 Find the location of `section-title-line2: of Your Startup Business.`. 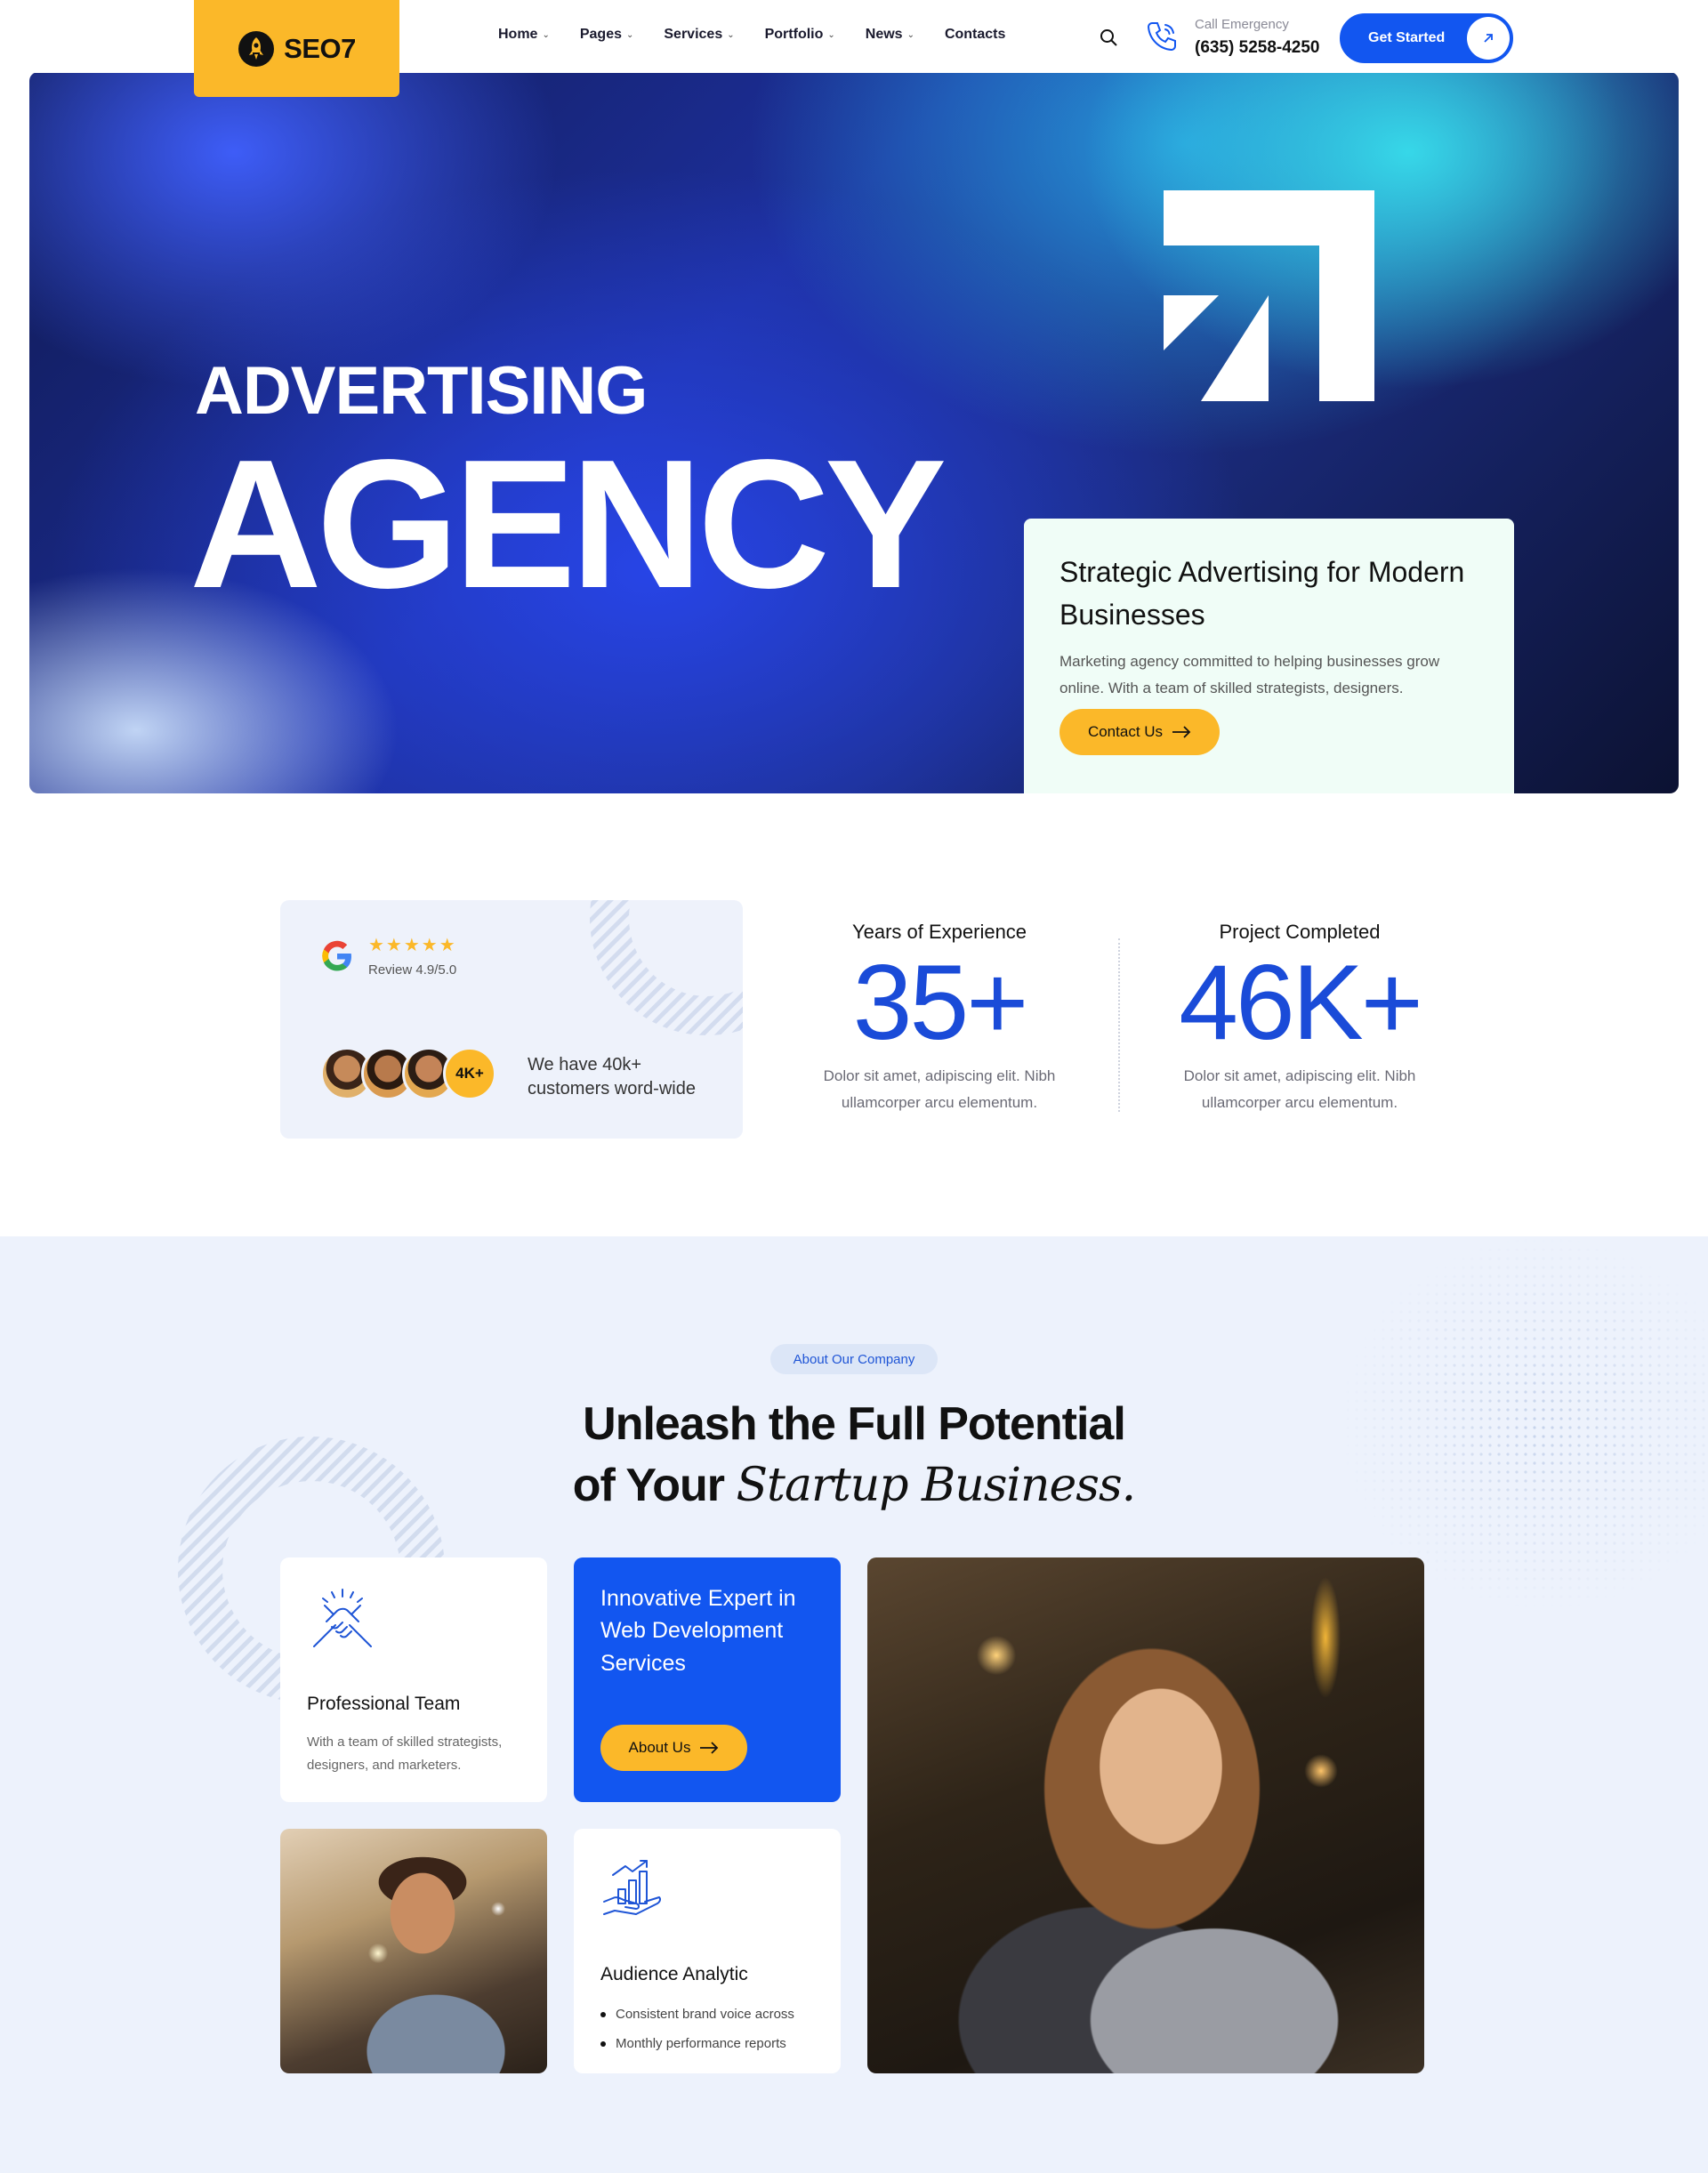

section-title-line2: of Your Startup Business. is located at coordinates (854, 1486).